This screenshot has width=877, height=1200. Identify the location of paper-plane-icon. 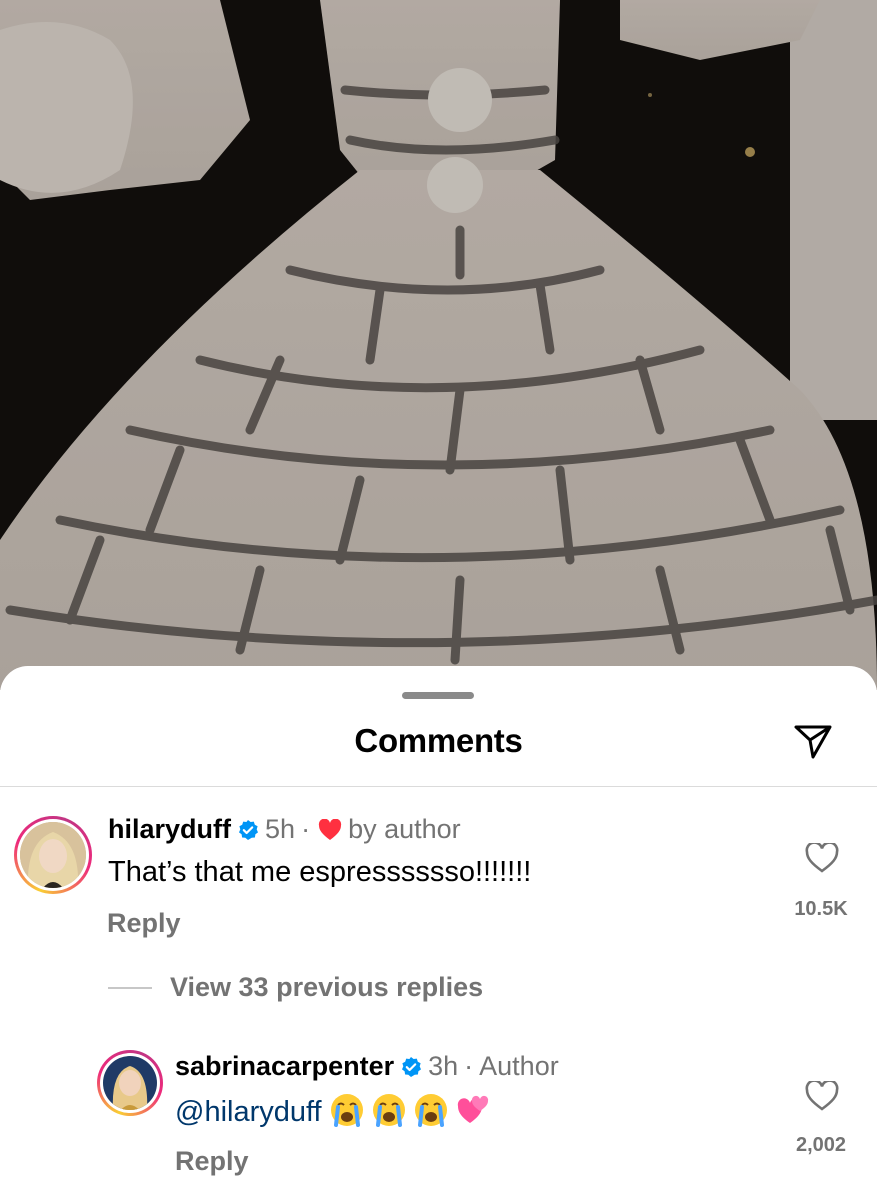
(813, 742).